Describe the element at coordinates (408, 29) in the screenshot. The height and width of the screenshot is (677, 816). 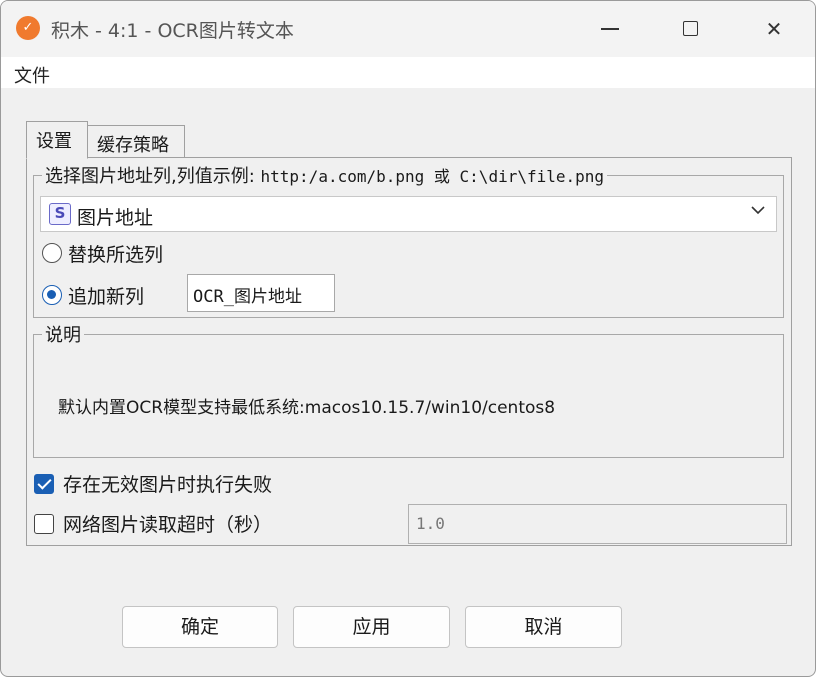
I see `title-bar: ✓ 积木 - 4:1 - OCR图片转文本 ✕` at that location.